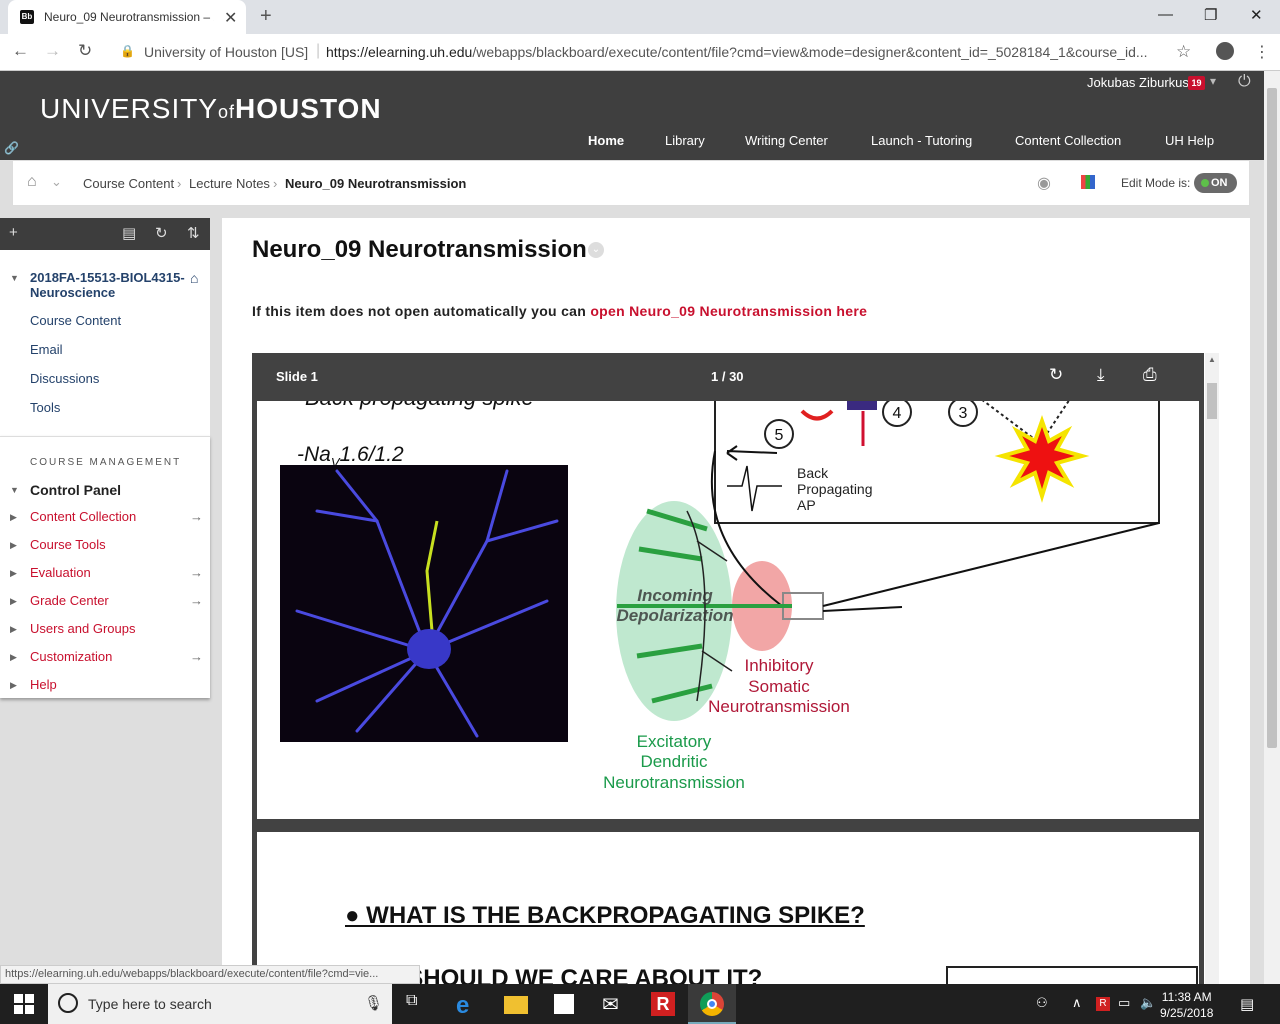 This screenshot has height=1024, width=1280. What do you see at coordinates (20, 51) in the screenshot?
I see `back-arrow-icon: ←` at bounding box center [20, 51].